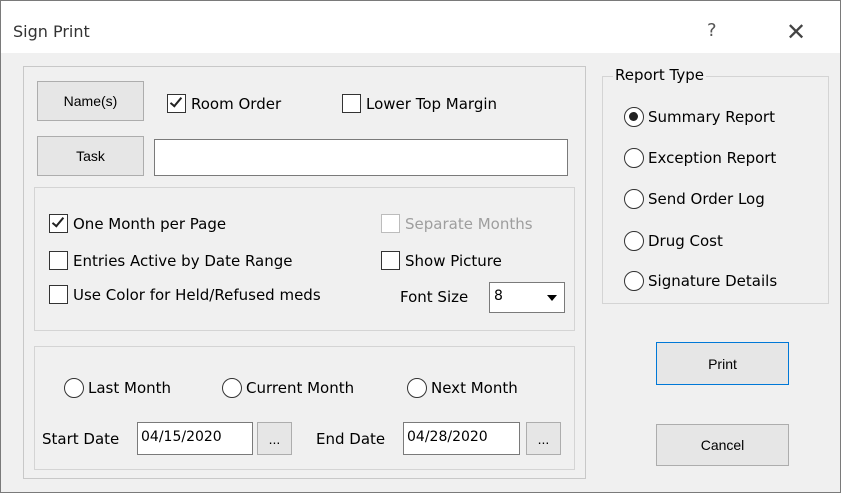 The height and width of the screenshot is (493, 841). What do you see at coordinates (351, 103) in the screenshot?
I see `lower-top-margin-box` at bounding box center [351, 103].